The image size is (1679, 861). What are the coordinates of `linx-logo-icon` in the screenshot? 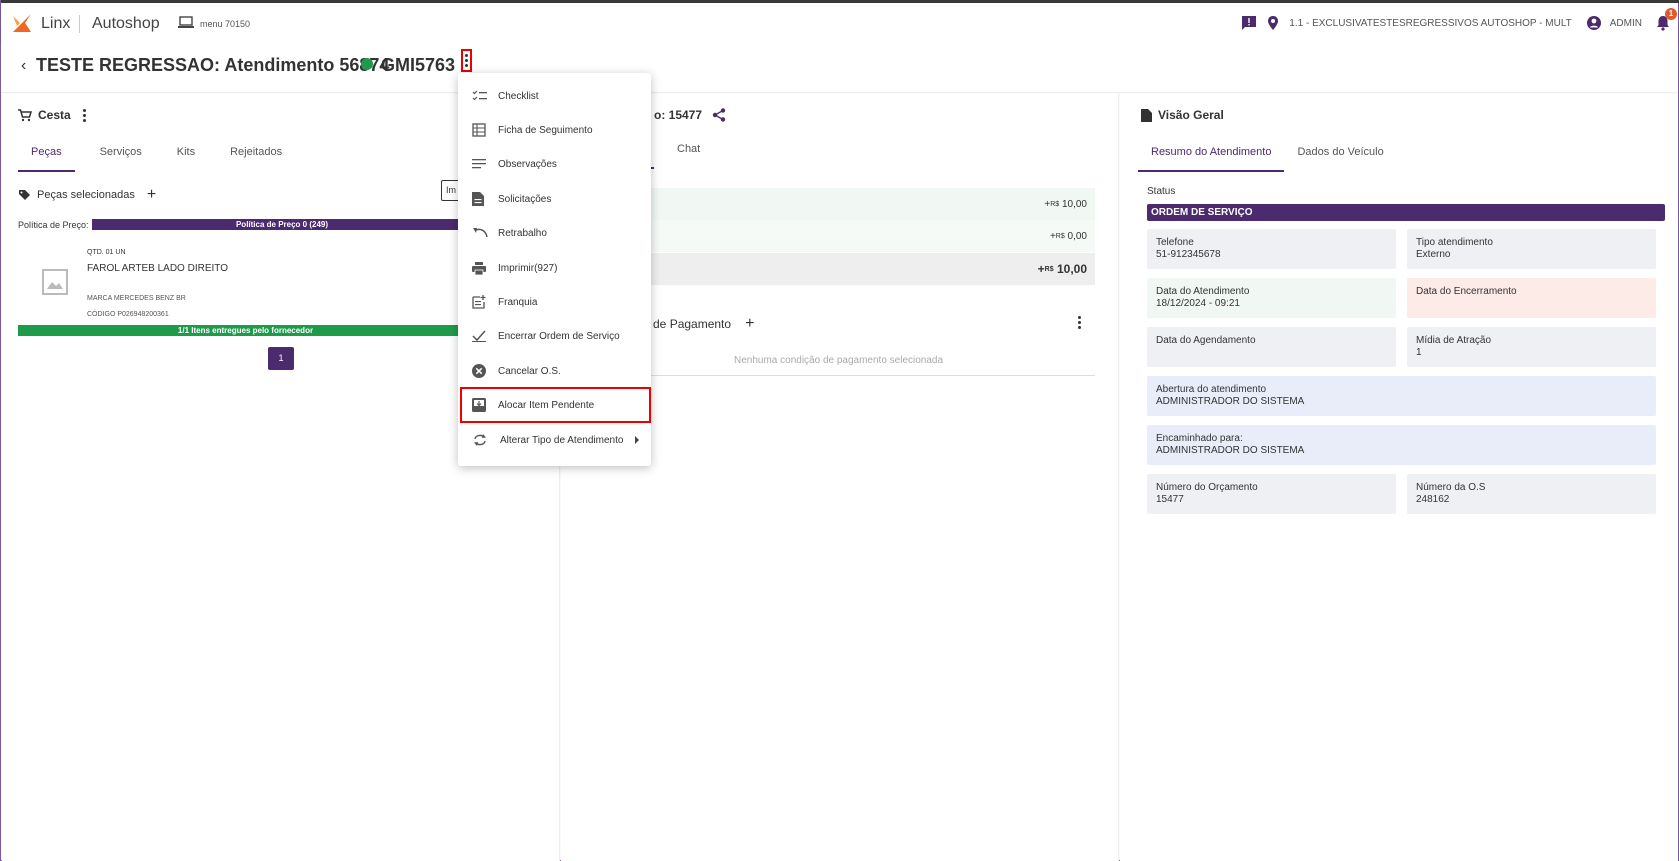 It's located at (22, 23).